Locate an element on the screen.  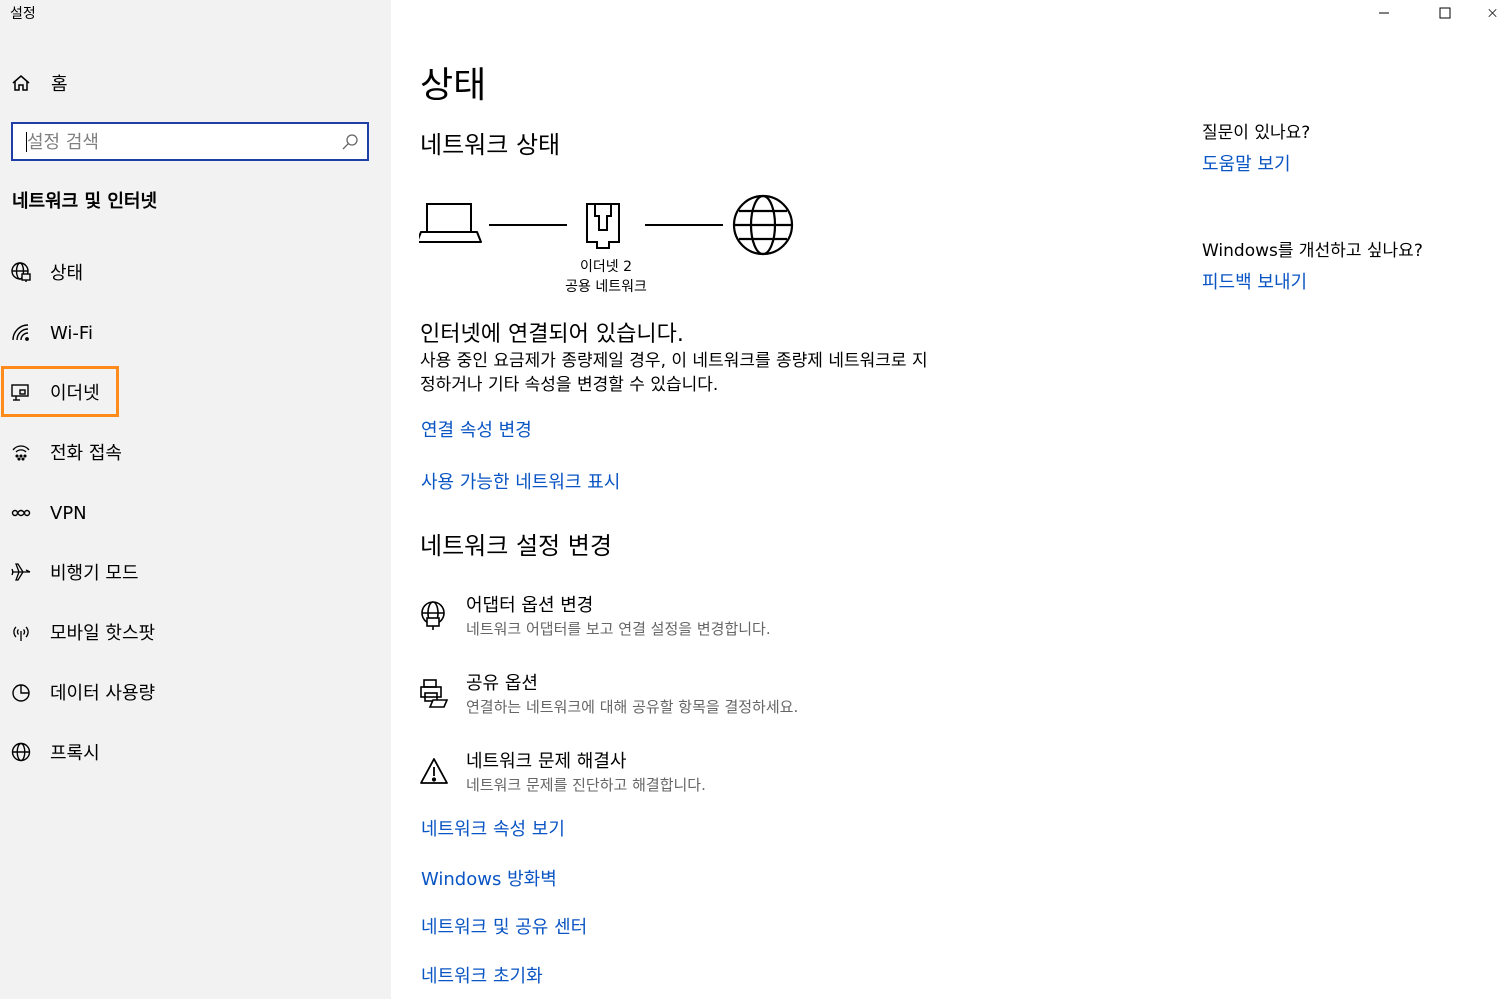
sidebar-item-label: 상태 is located at coordinates (67, 273).